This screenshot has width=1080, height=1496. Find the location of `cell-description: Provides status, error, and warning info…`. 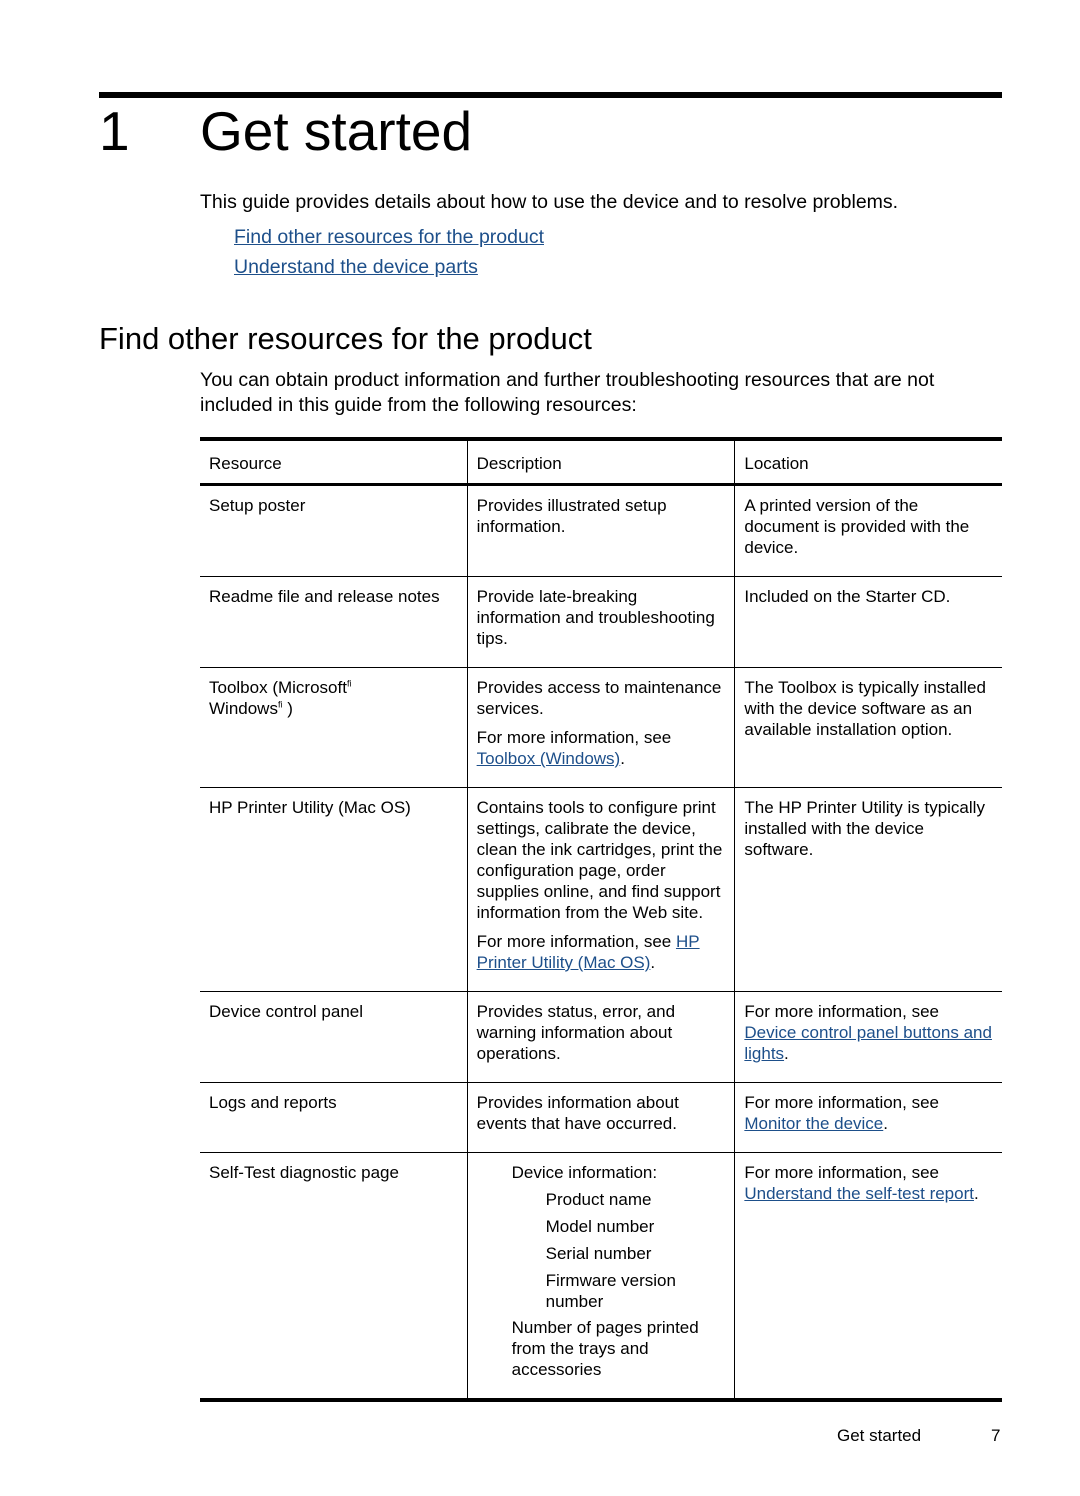

cell-description: Provides status, error, and warning info… is located at coordinates (600, 1037).